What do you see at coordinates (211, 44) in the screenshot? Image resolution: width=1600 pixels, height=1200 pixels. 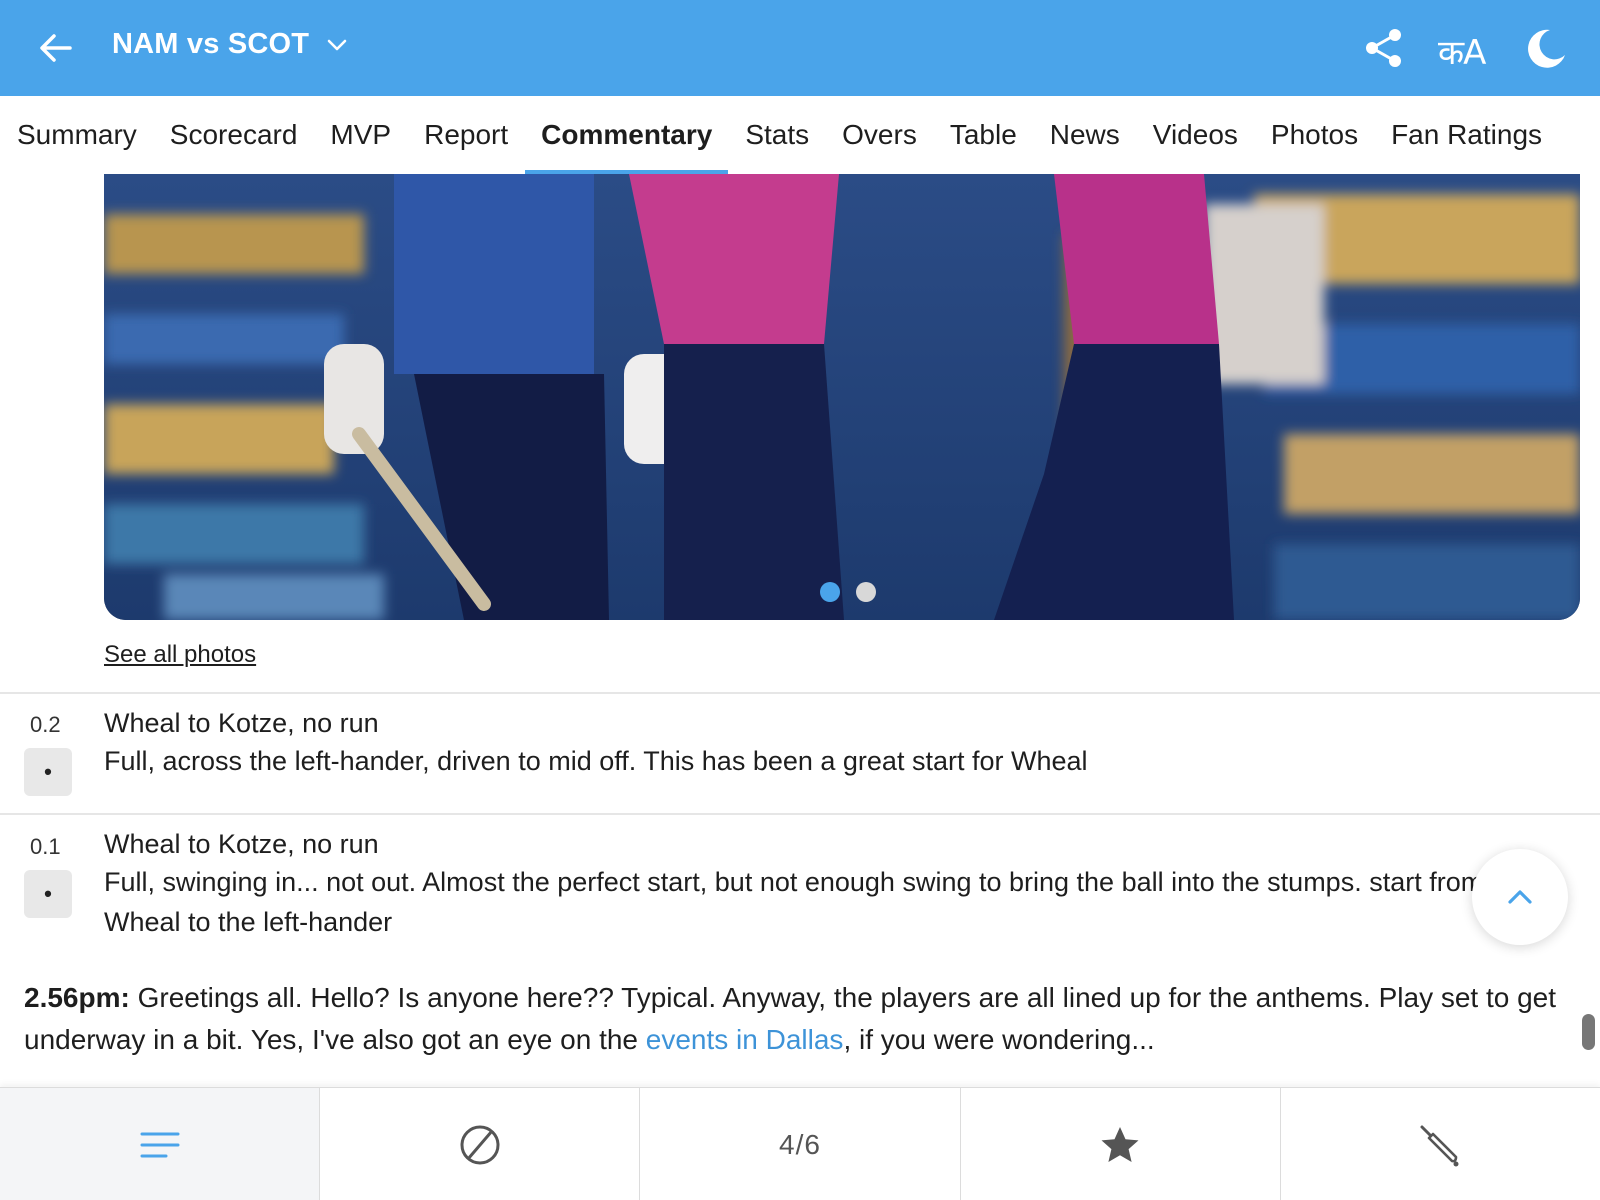 I see `match-title: NAM vs SCOT` at bounding box center [211, 44].